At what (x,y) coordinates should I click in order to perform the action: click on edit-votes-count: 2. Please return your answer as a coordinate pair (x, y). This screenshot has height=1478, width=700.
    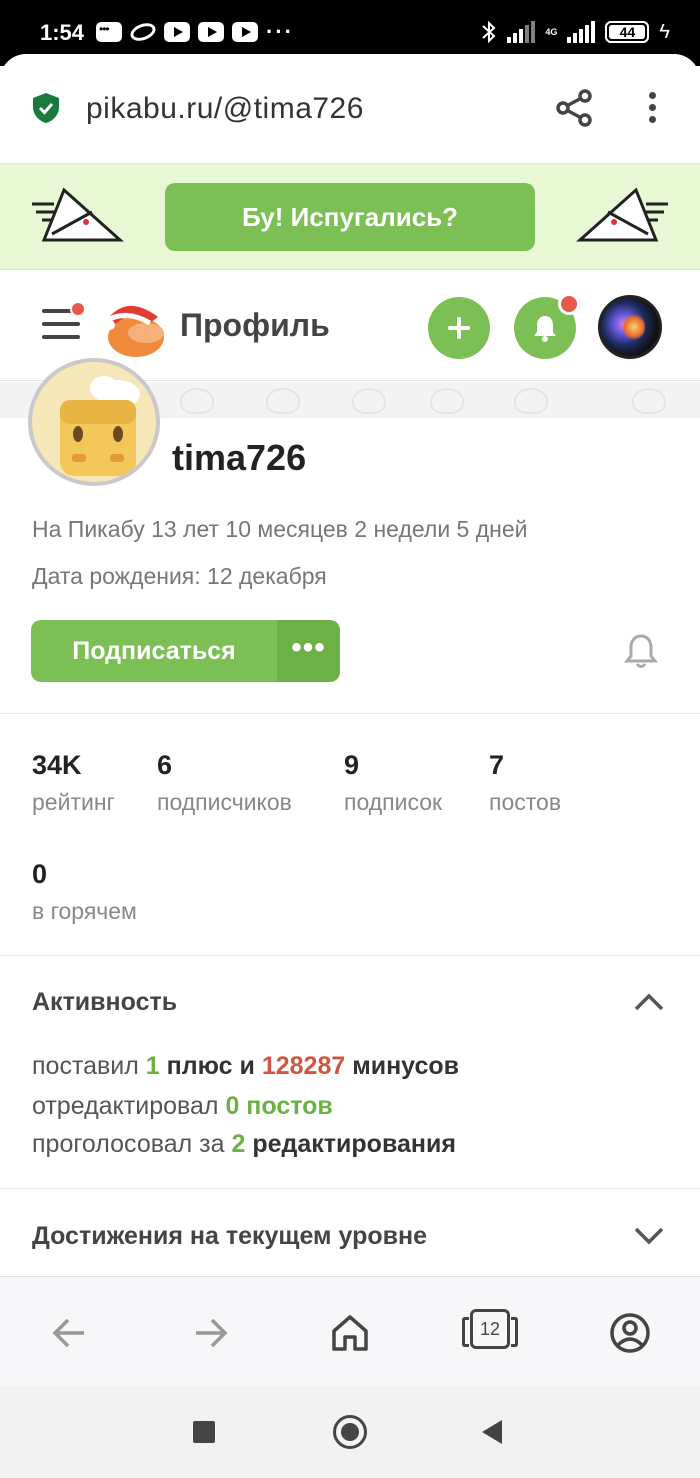
    Looking at the image, I should click on (238, 1144).